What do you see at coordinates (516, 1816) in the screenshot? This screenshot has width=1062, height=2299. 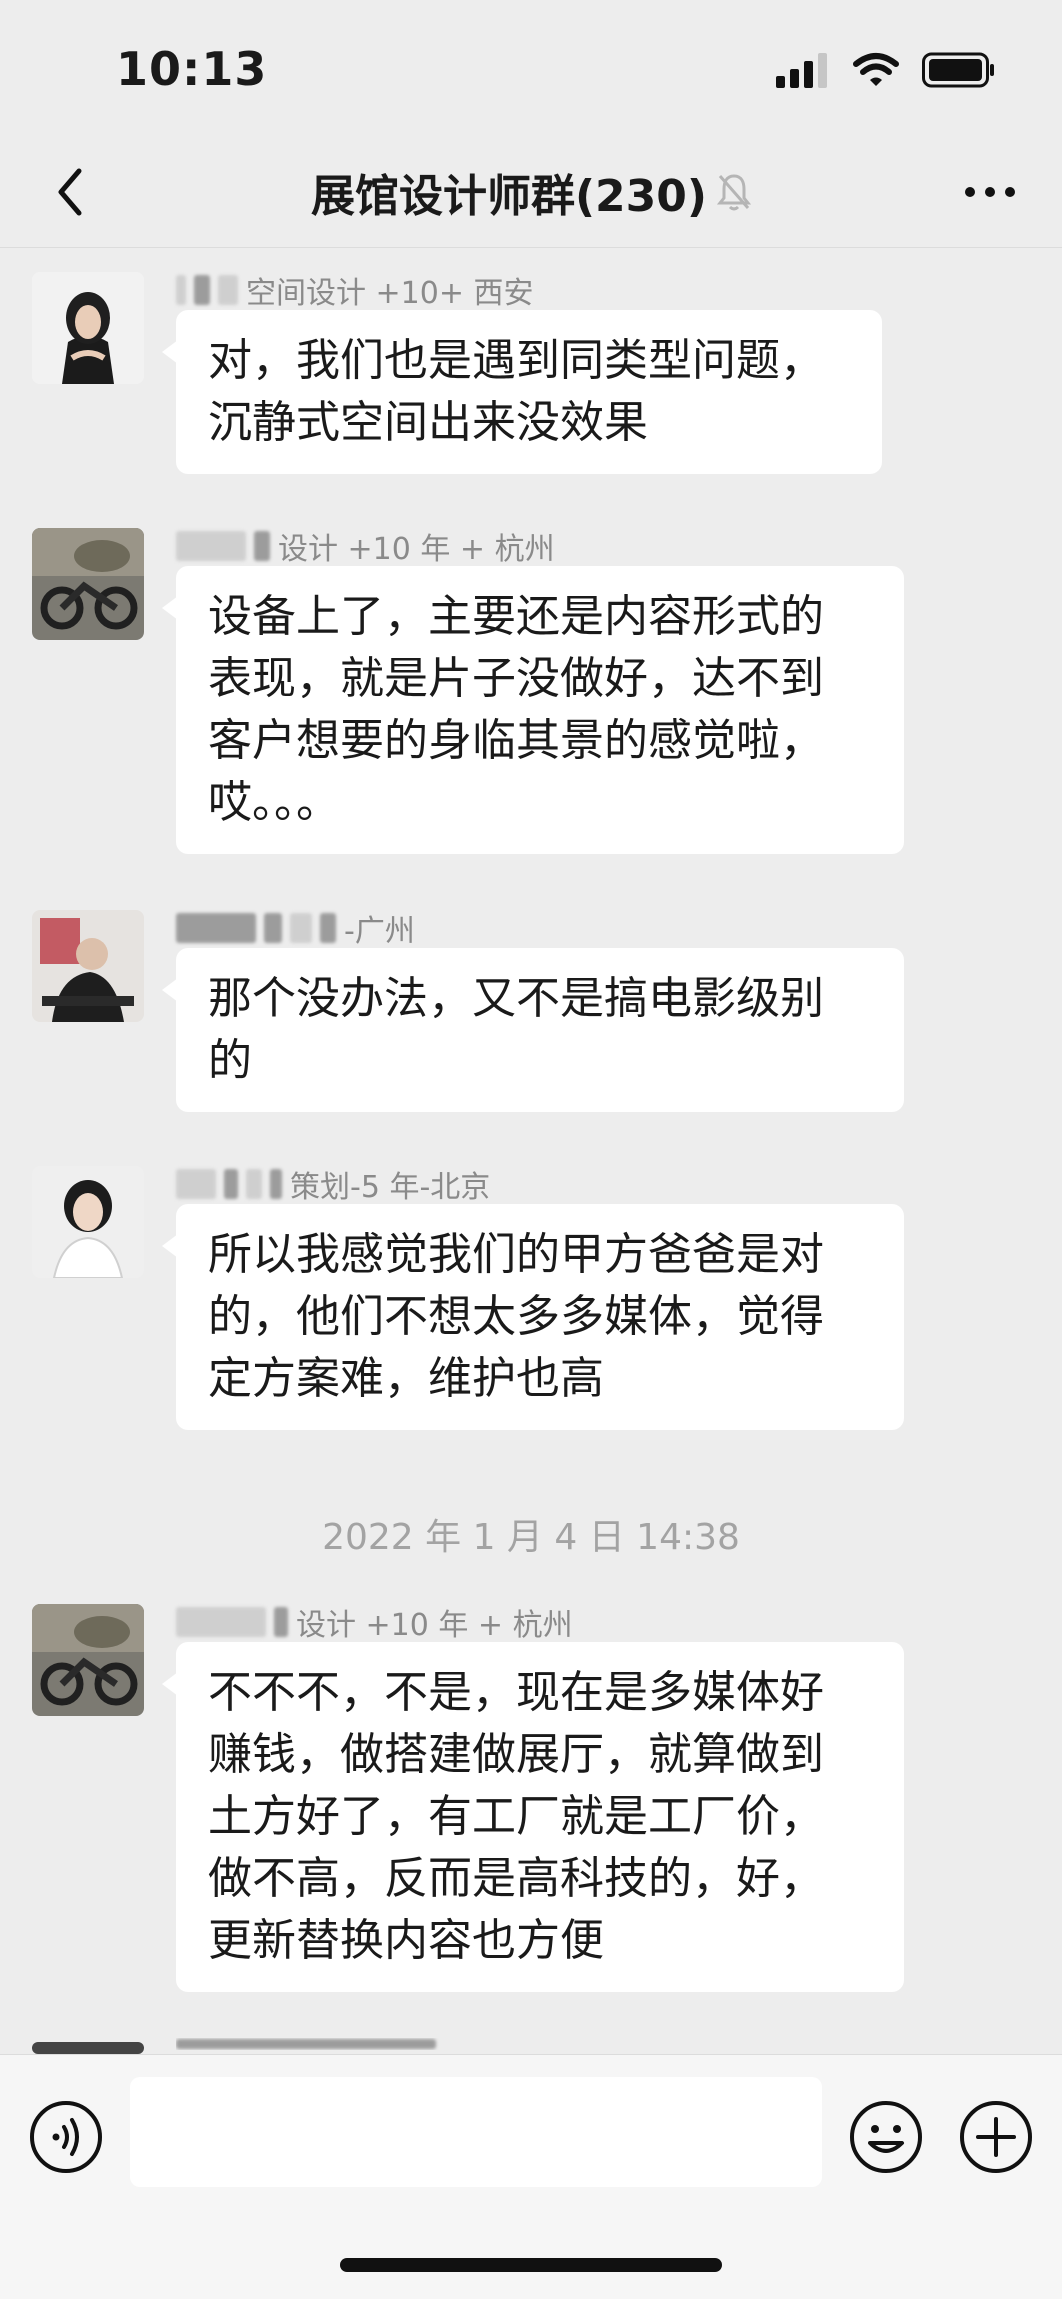 I see `message-line: 土方好了，有工厂就是工厂价，` at bounding box center [516, 1816].